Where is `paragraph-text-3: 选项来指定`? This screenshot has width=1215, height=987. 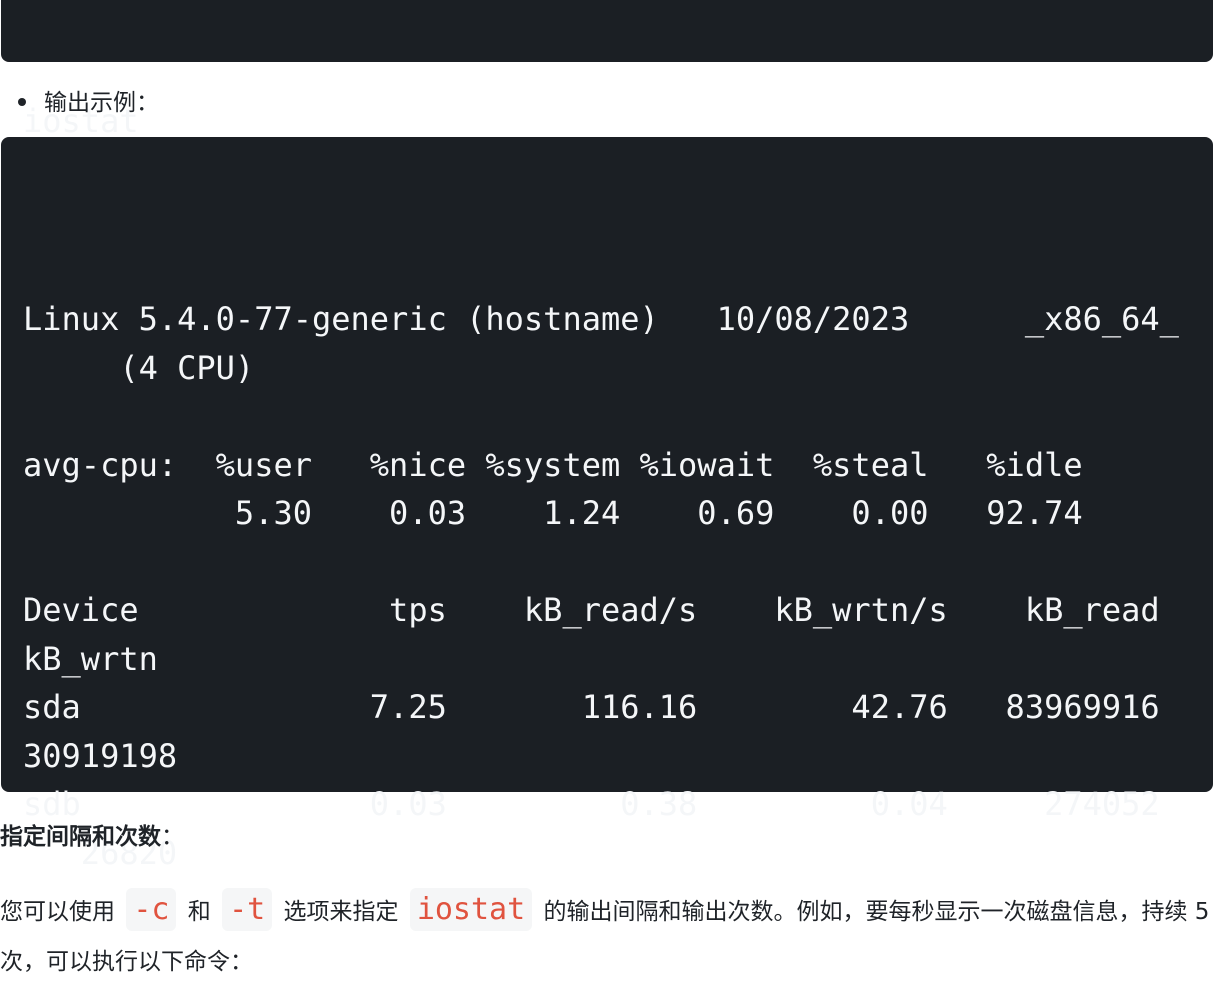 paragraph-text-3: 选项来指定 is located at coordinates (341, 912).